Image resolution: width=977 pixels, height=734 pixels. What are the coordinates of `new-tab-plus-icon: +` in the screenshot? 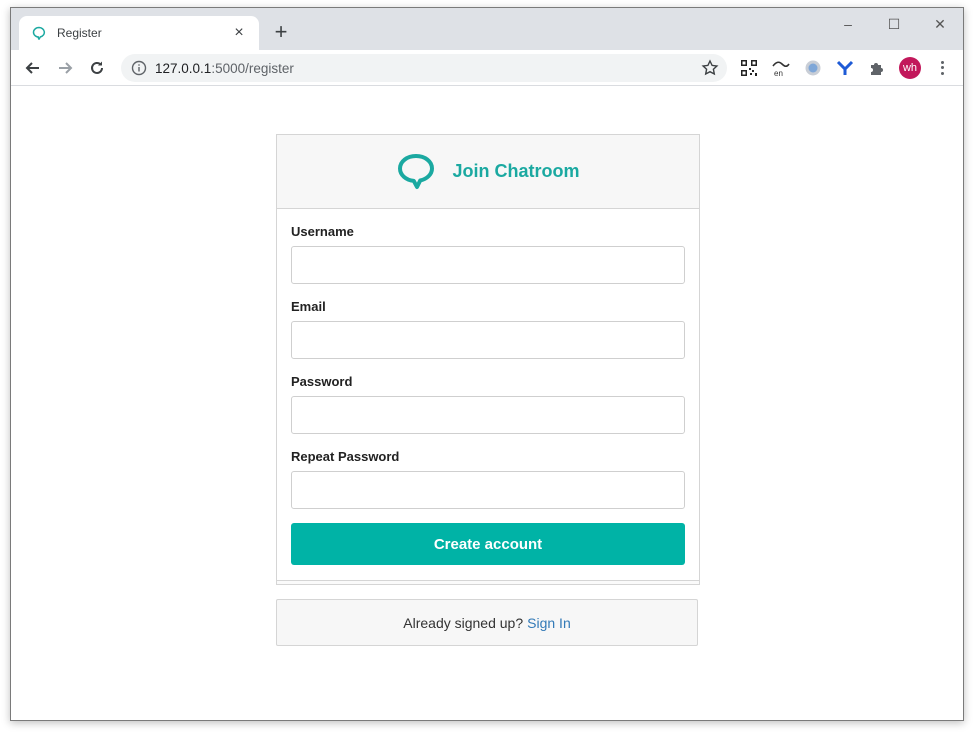 It's located at (281, 33).